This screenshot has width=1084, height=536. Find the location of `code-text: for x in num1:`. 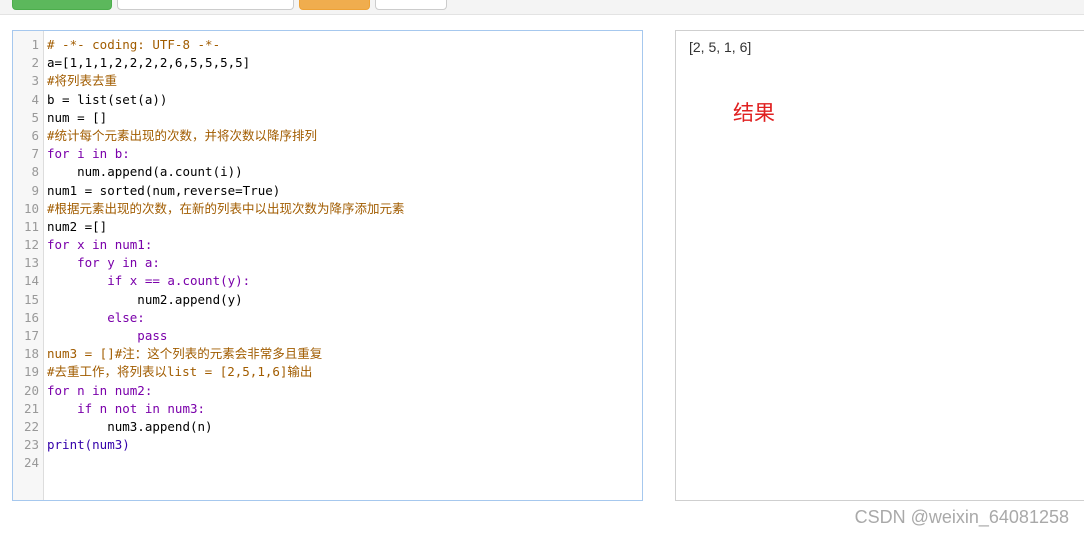

code-text: for x in num1: is located at coordinates (100, 245).